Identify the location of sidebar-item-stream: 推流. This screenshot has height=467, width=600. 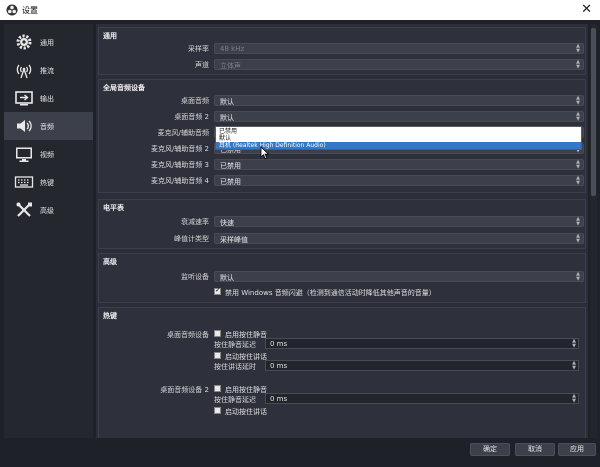
(48, 70).